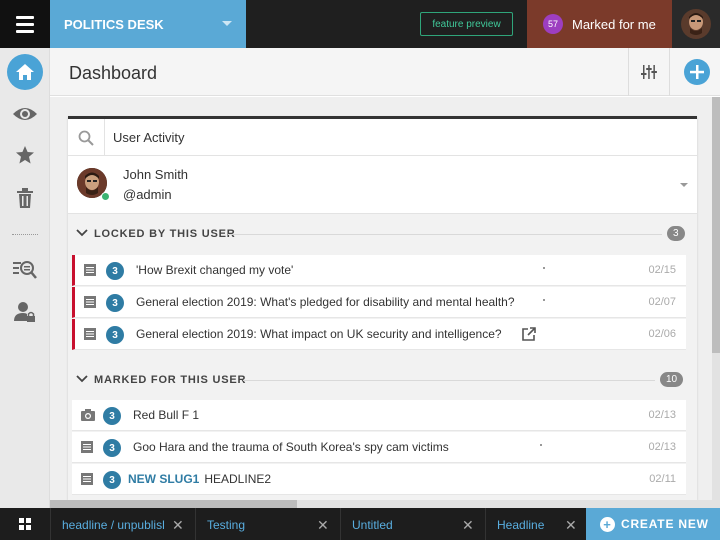 The height and width of the screenshot is (540, 720). What do you see at coordinates (614, 24) in the screenshot?
I see `marked-for-me-label: Marked for me` at bounding box center [614, 24].